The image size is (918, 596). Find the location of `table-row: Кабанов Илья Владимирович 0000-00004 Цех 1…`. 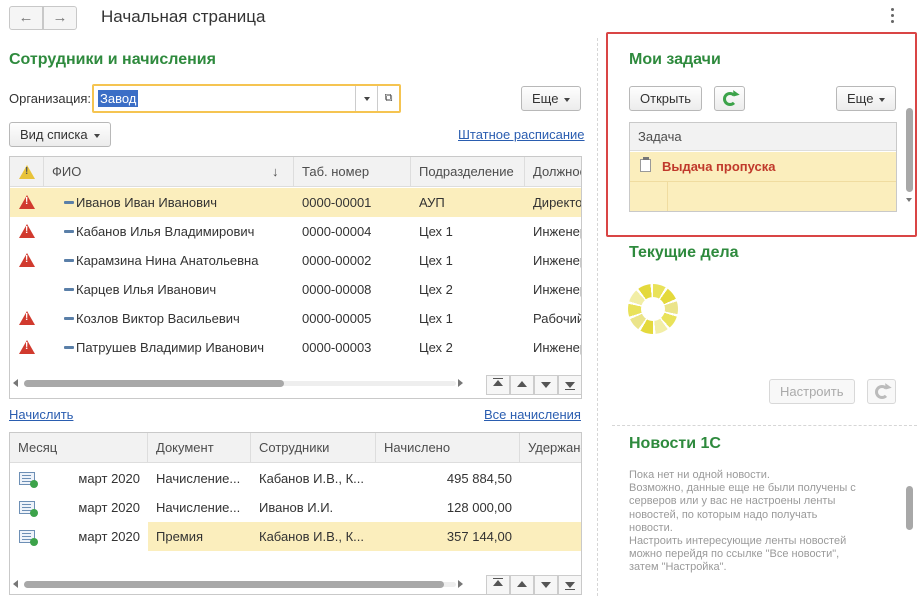

table-row: Кабанов Илья Владимирович 0000-00004 Цех 1… is located at coordinates (295, 231).